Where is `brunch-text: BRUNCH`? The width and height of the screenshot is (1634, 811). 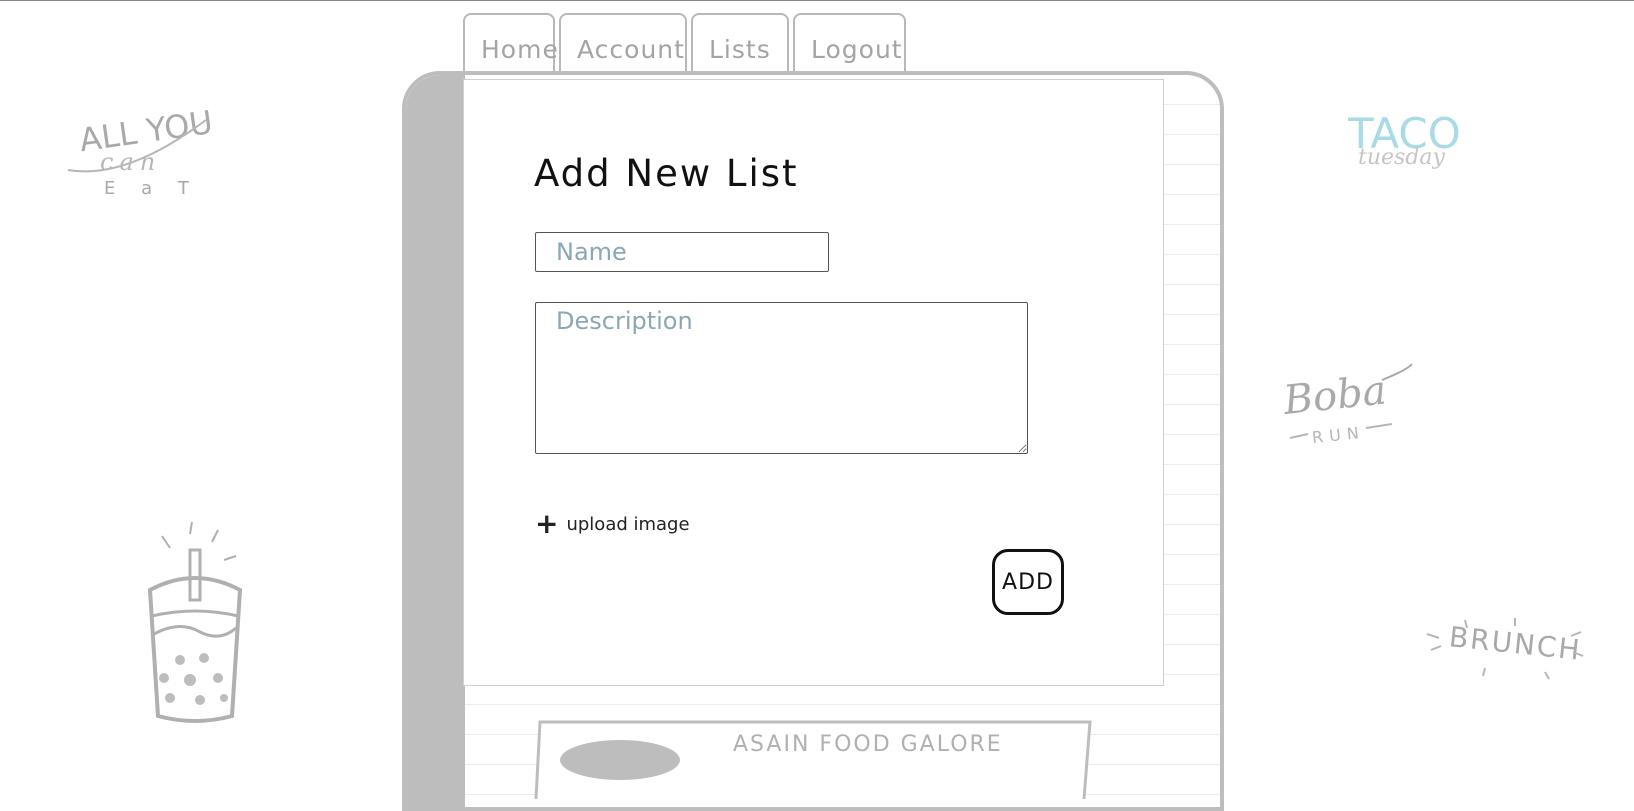 brunch-text: BRUNCH is located at coordinates (1515, 643).